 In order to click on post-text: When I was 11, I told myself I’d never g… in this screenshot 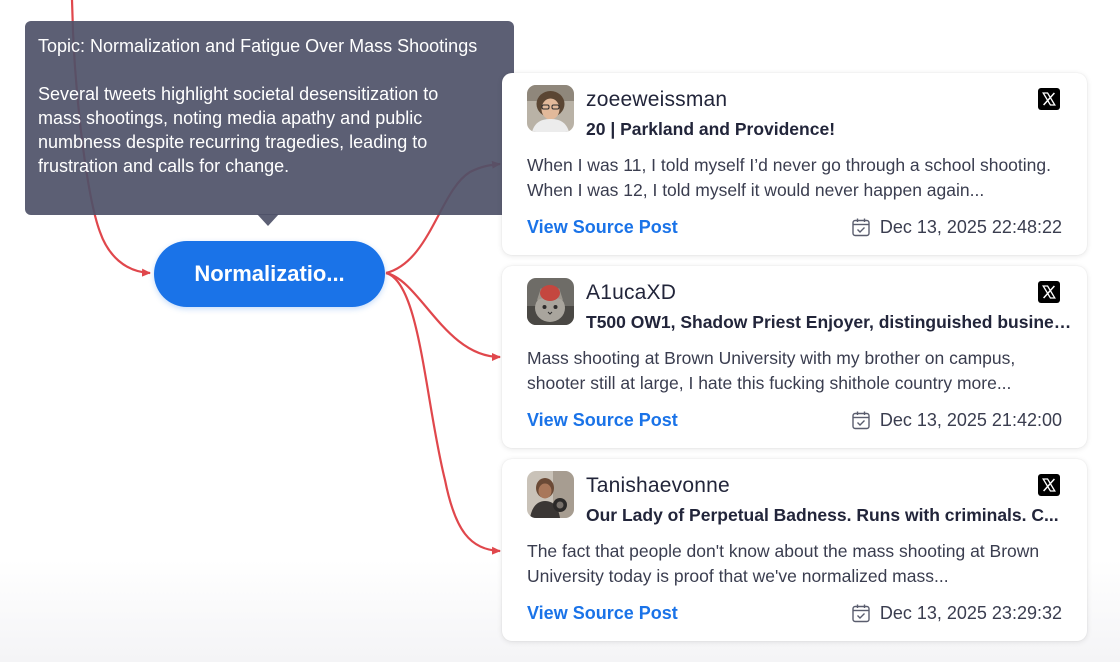, I will do `click(789, 177)`.